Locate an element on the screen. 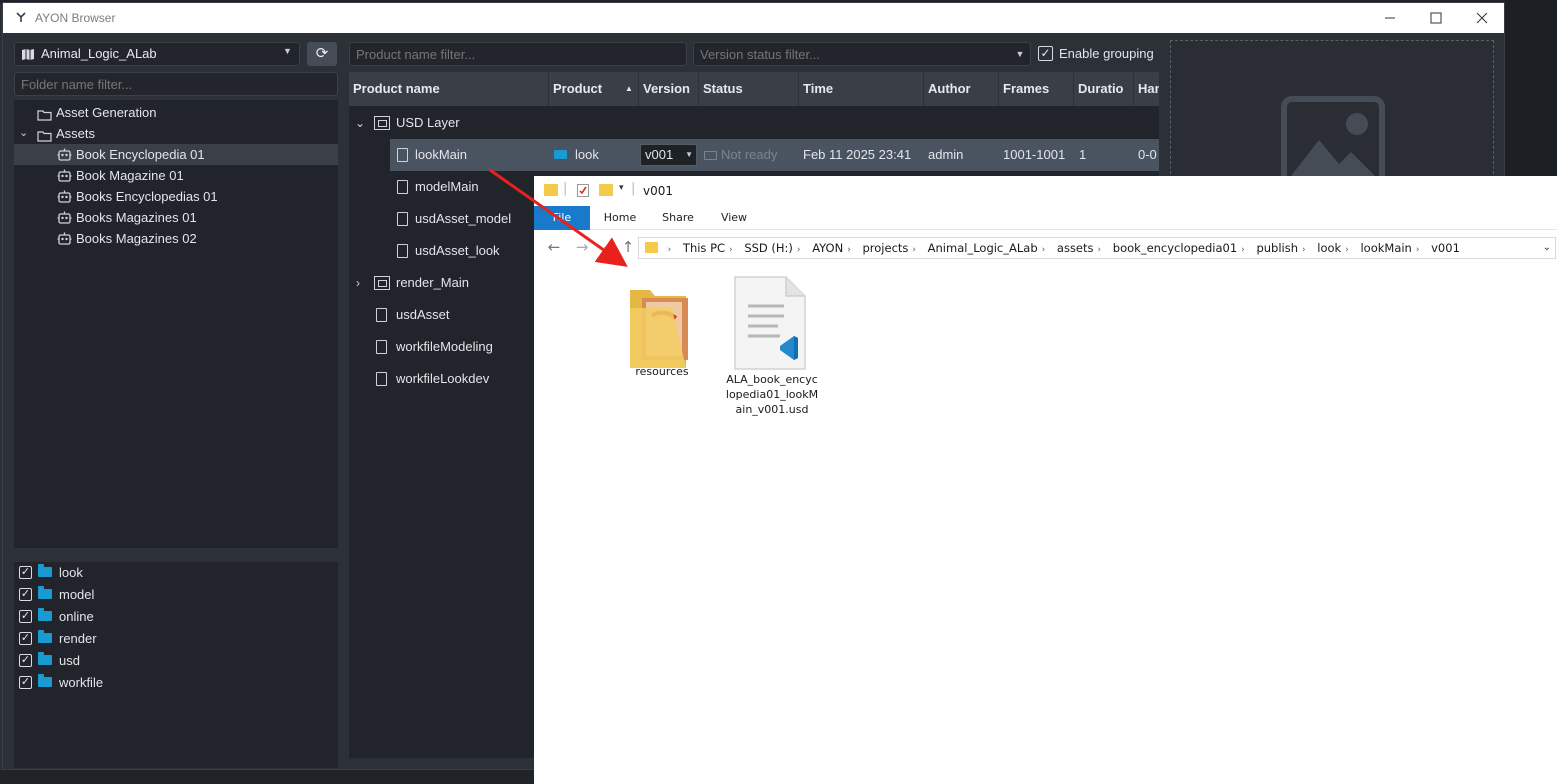 The width and height of the screenshot is (1557, 784). tree-item-asset-generation: Asset Generation is located at coordinates (176, 112).